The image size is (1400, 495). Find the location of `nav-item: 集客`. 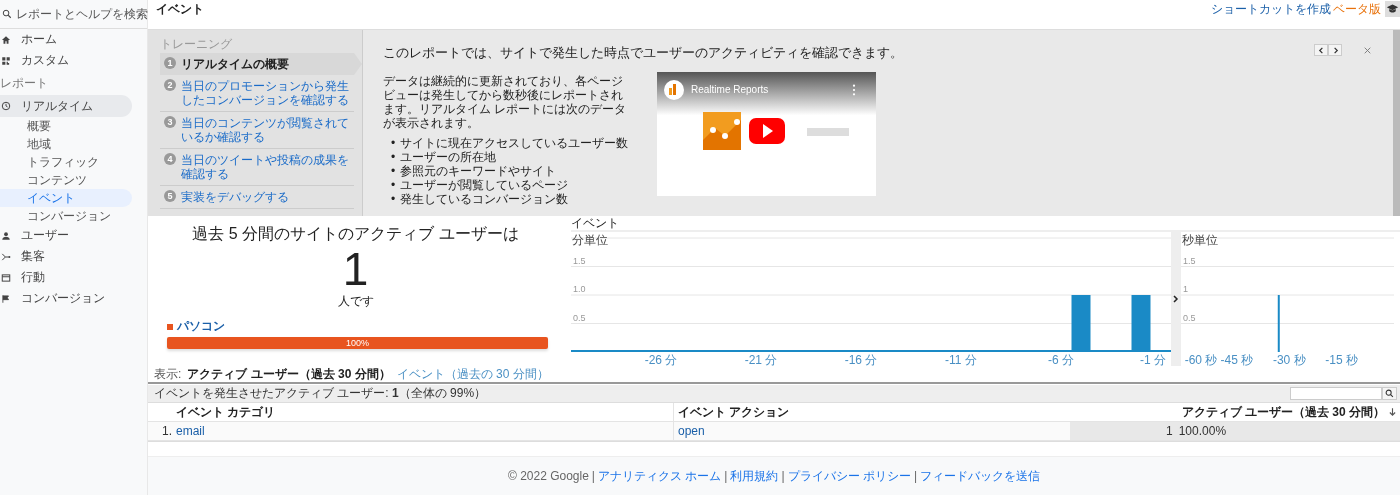

nav-item: 集客 is located at coordinates (66, 256).